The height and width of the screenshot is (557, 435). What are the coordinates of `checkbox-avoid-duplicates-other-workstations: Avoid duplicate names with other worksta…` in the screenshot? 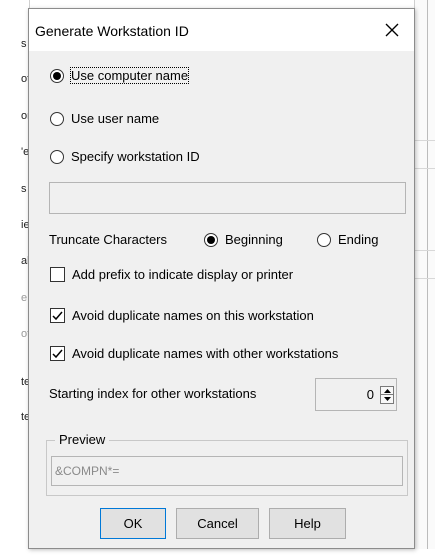 It's located at (194, 353).